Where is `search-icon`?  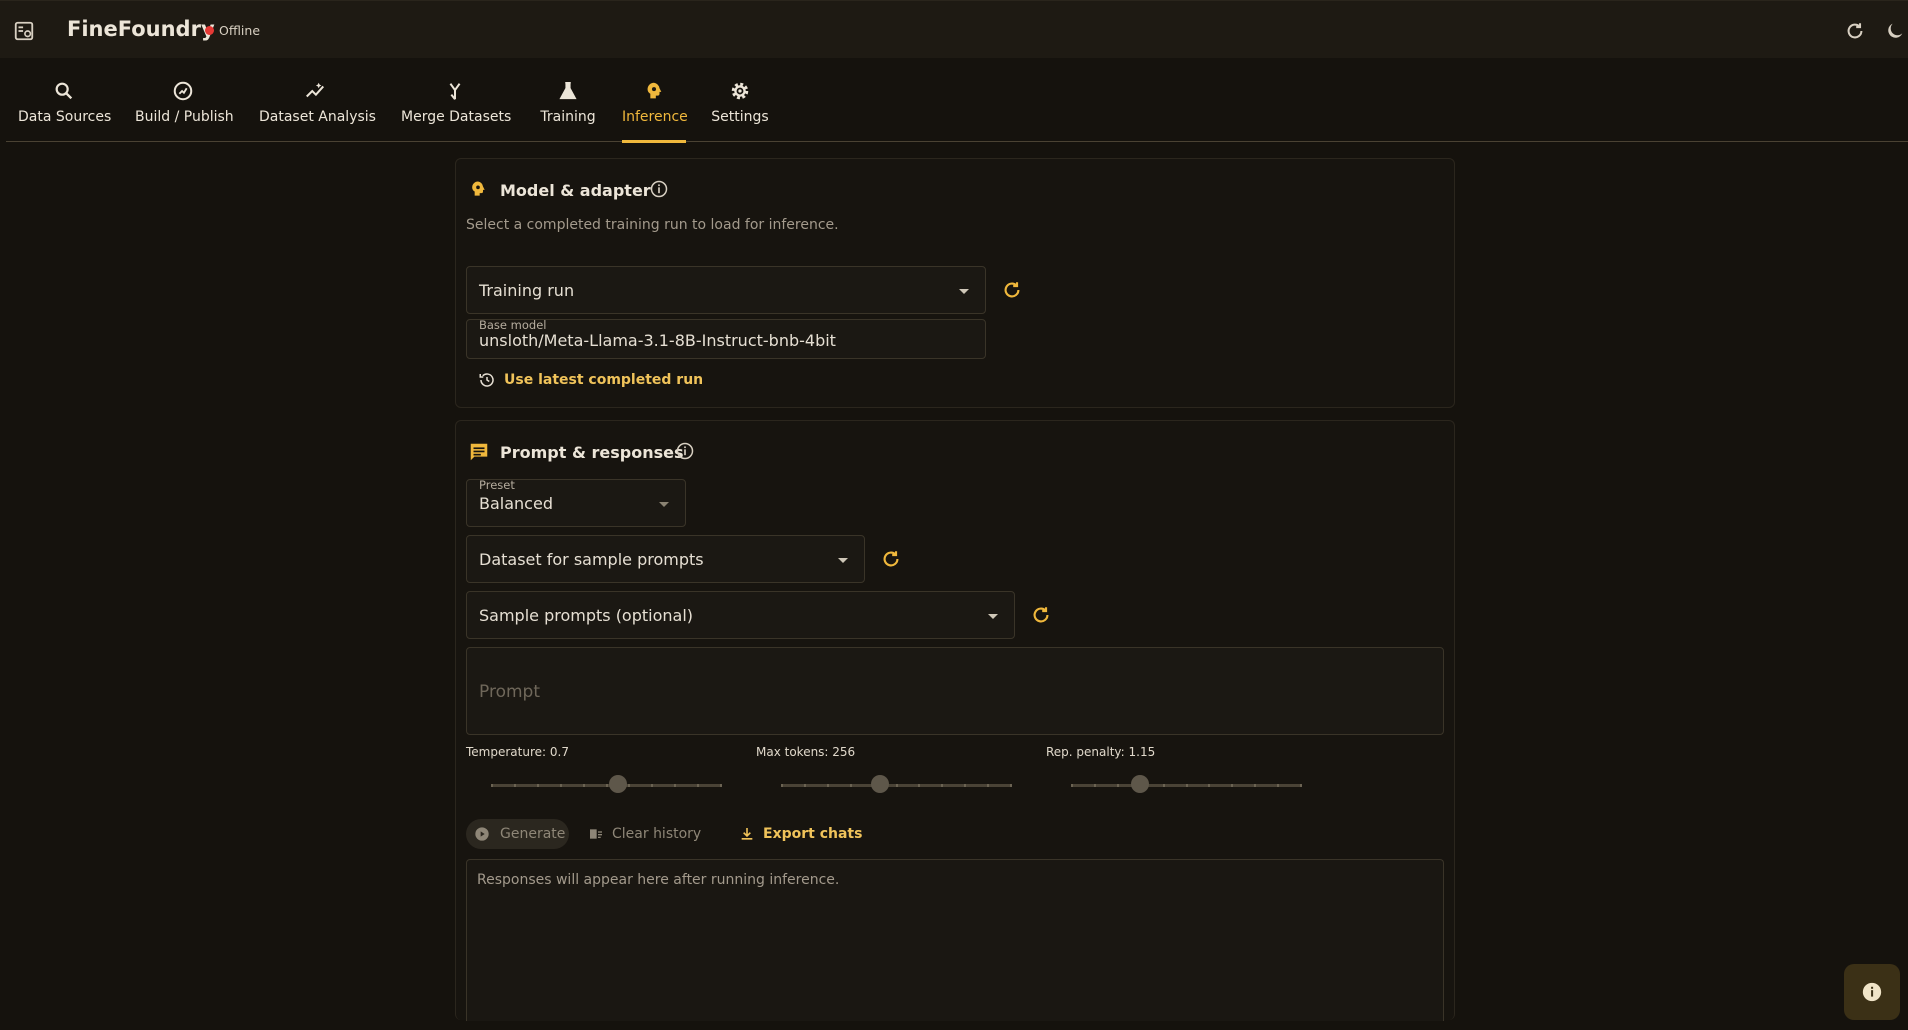 search-icon is located at coordinates (64, 91).